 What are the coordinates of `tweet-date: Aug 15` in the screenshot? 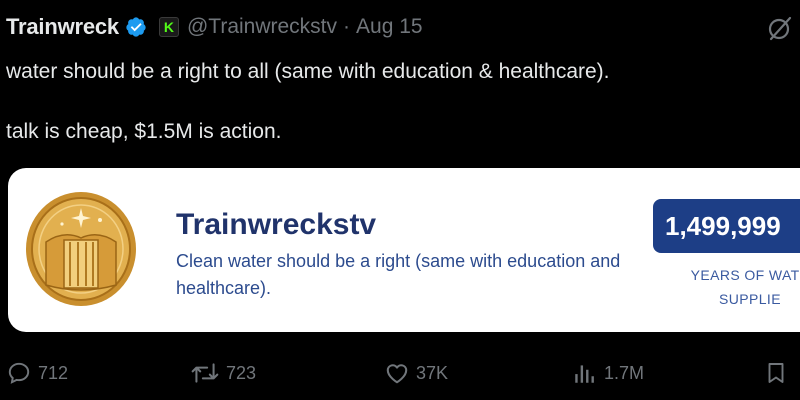 It's located at (389, 27).